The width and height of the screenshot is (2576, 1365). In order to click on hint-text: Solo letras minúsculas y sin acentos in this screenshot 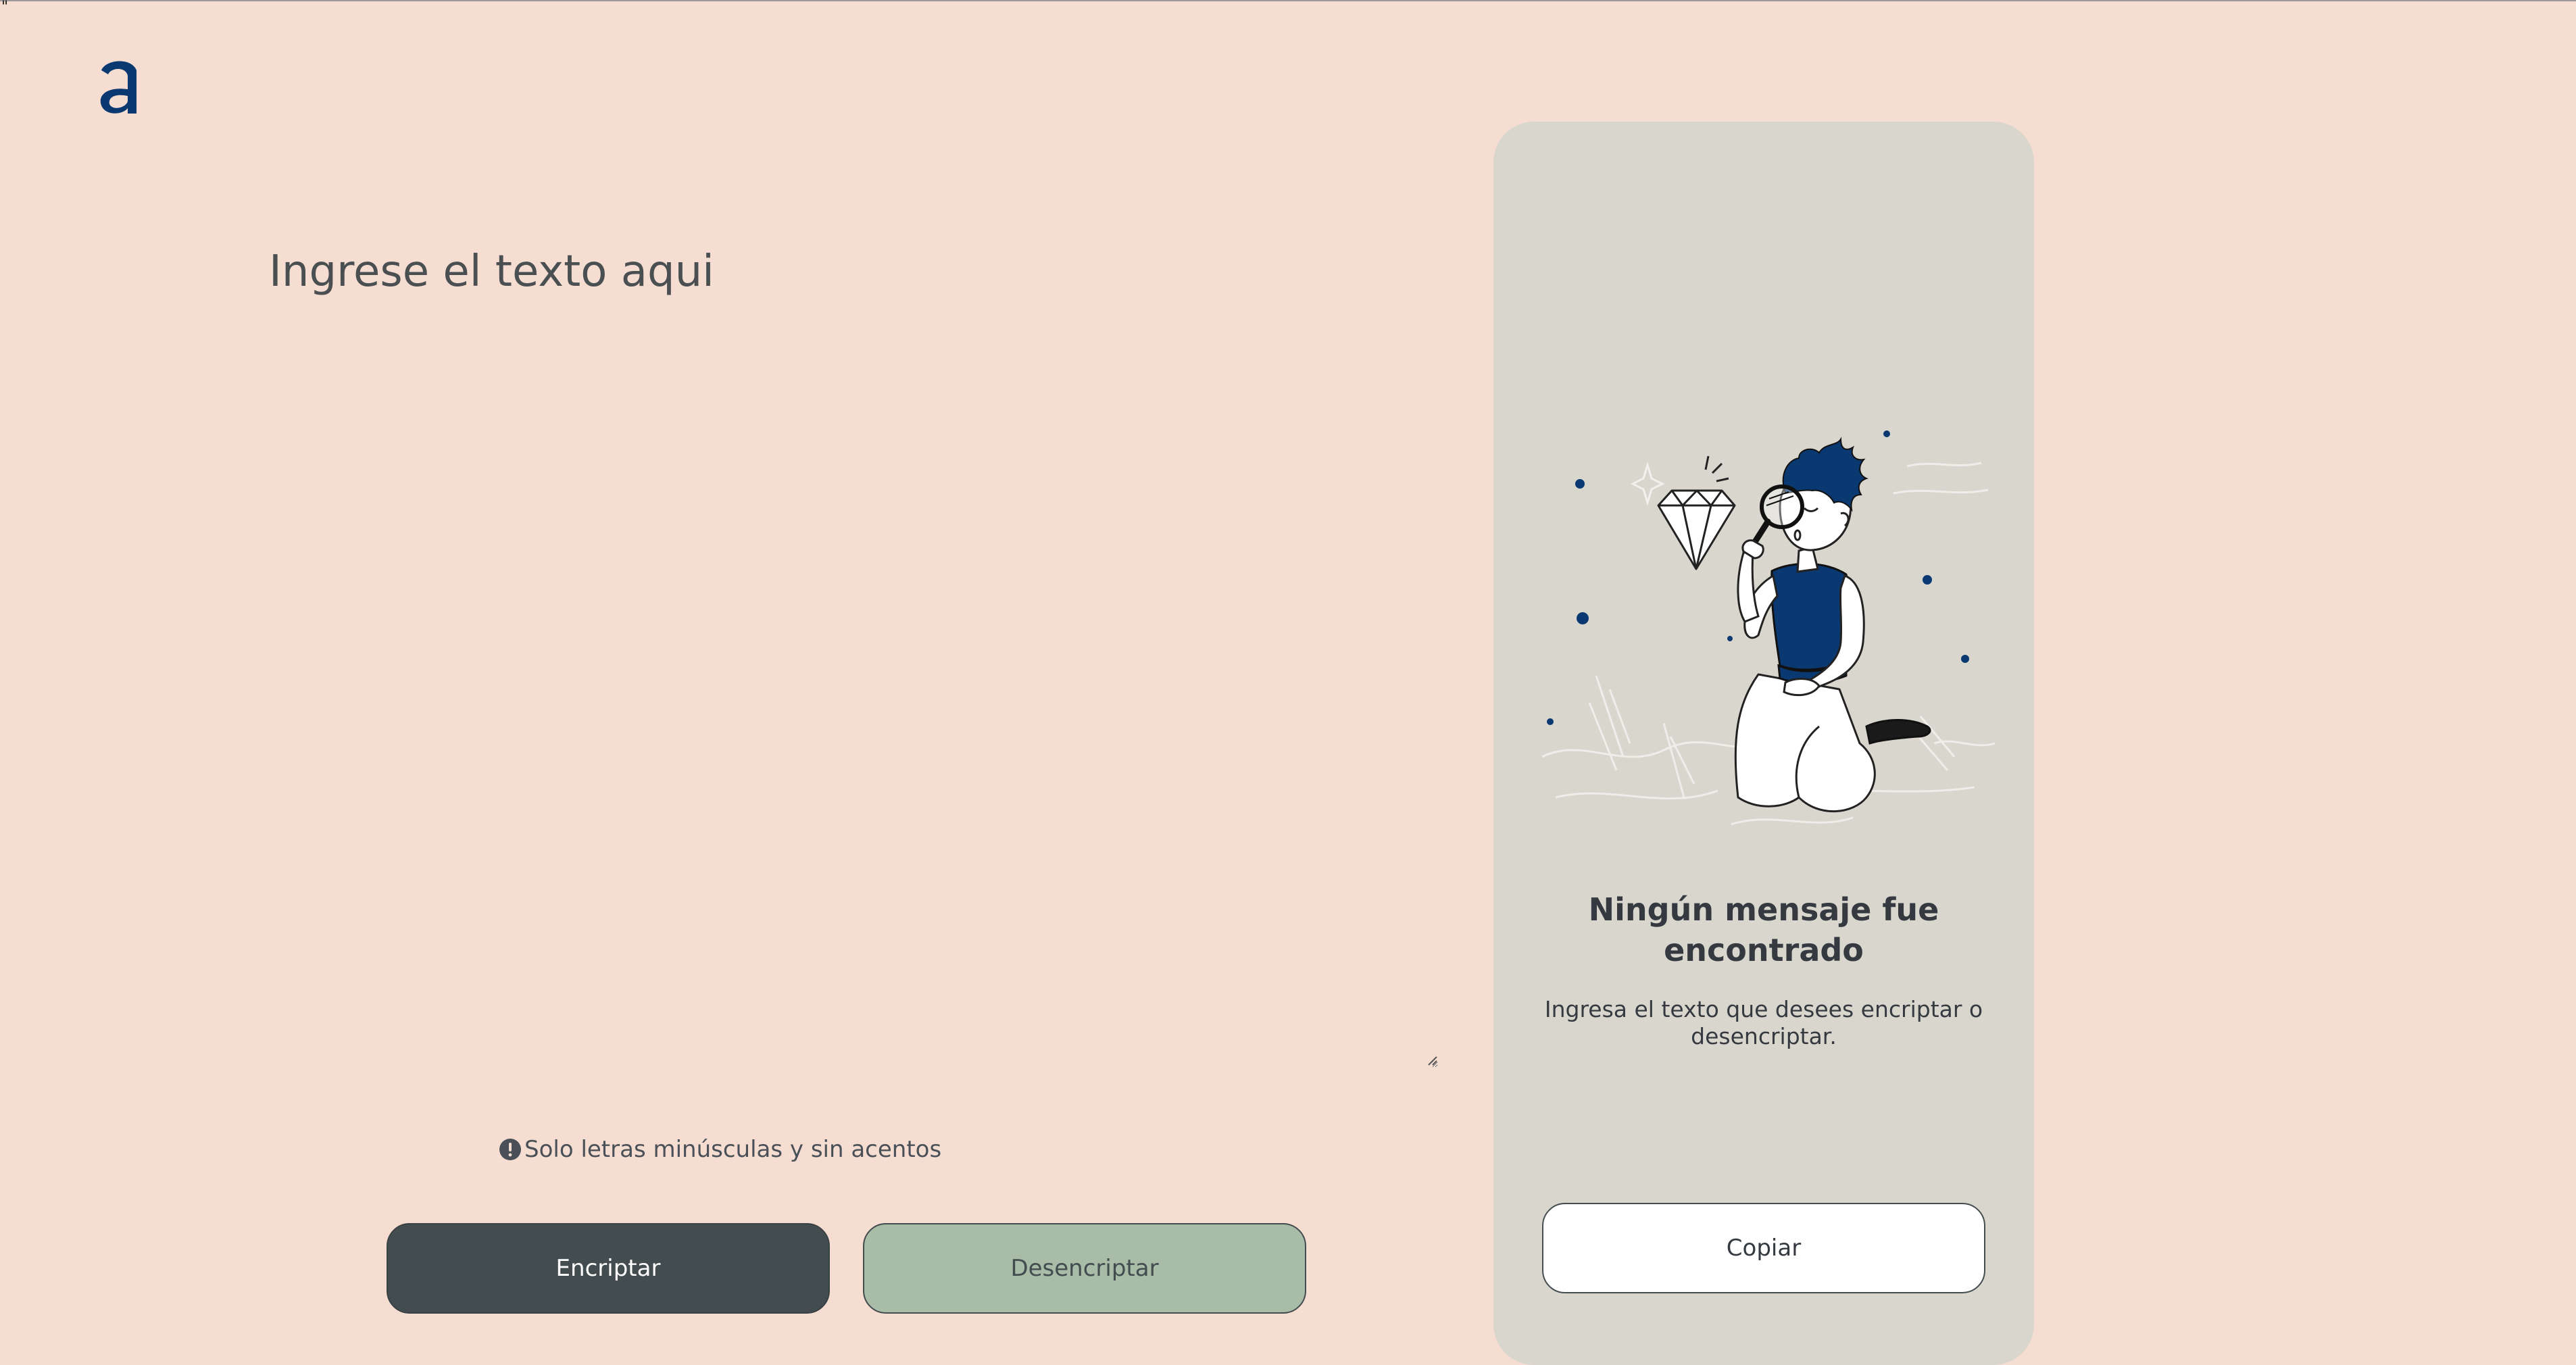, I will do `click(733, 1149)`.